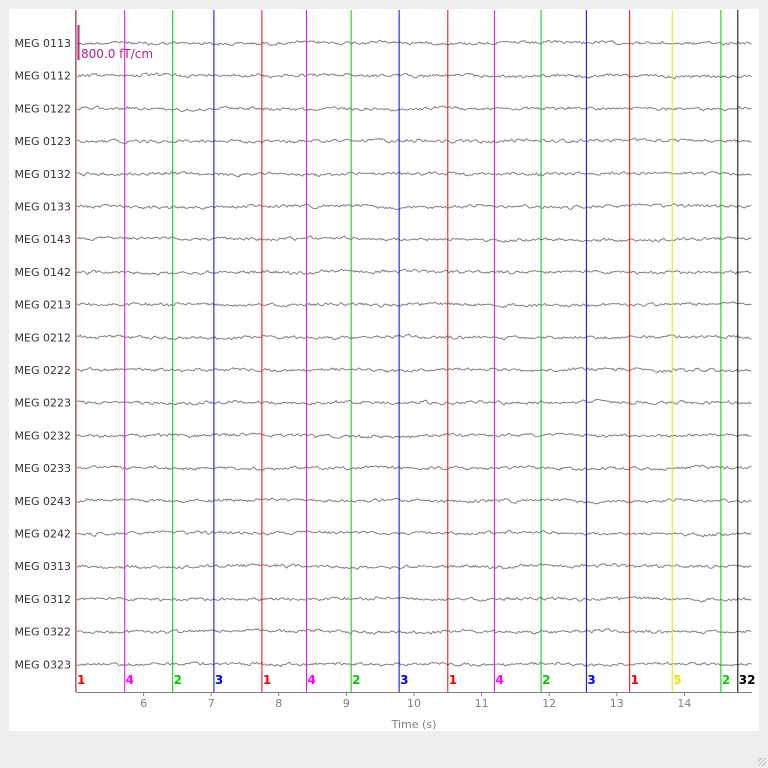 Image resolution: width=768 pixels, height=768 pixels. I want to click on channel-label: MEG 0222, so click(43, 370).